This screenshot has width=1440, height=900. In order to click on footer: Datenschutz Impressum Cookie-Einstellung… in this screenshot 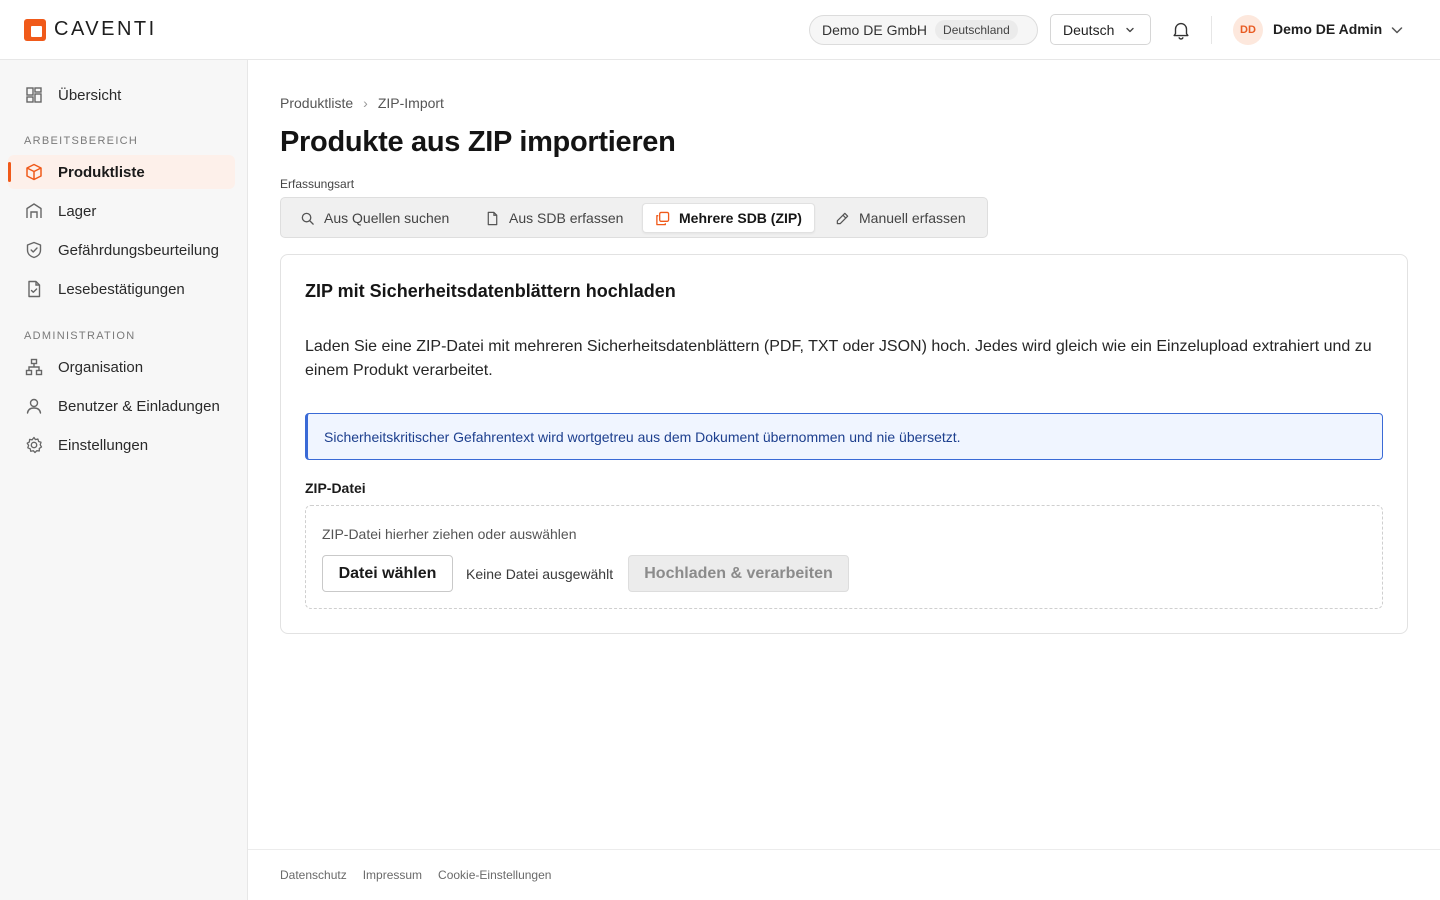, I will do `click(844, 874)`.